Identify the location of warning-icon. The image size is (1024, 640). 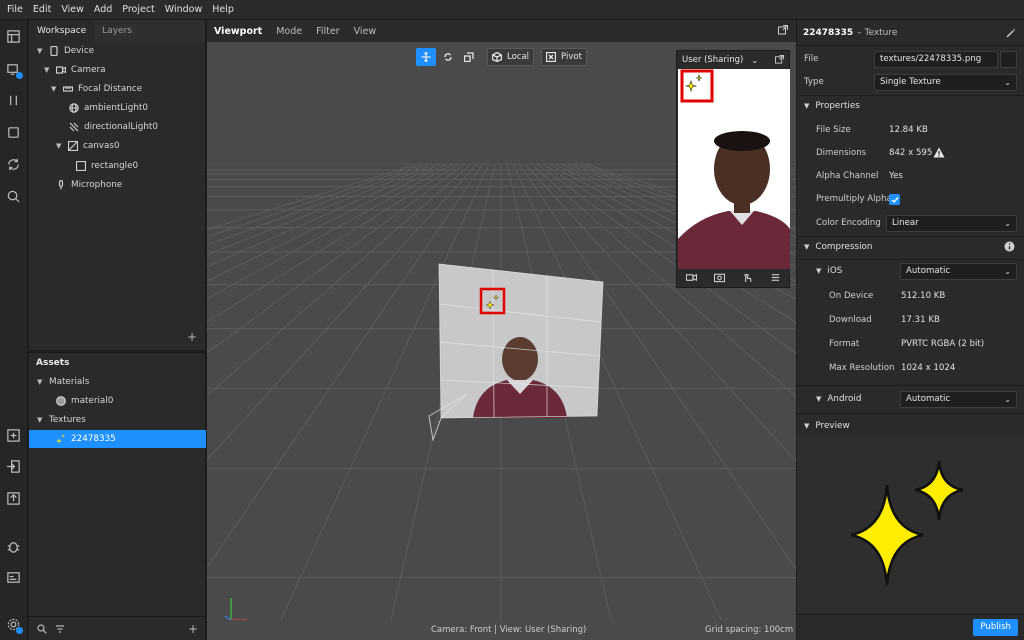
(939, 152).